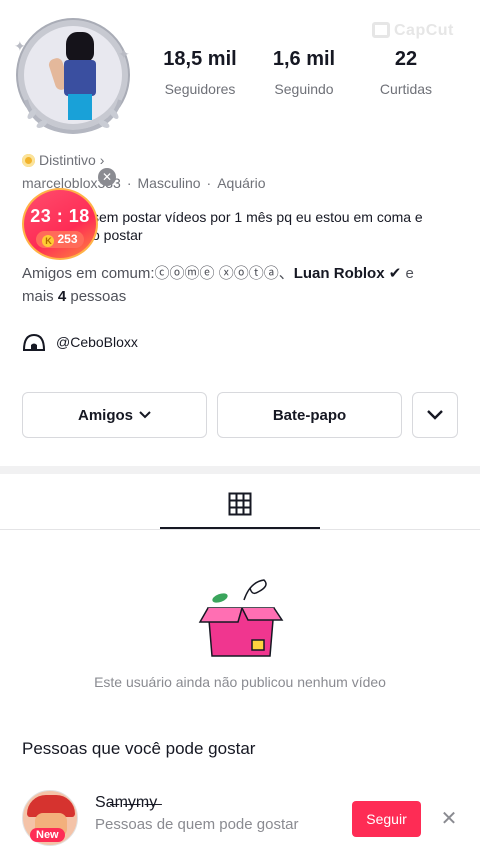 Image resolution: width=480 pixels, height=854 pixels. I want to click on social-link: @CeboBloxx, so click(80, 342).